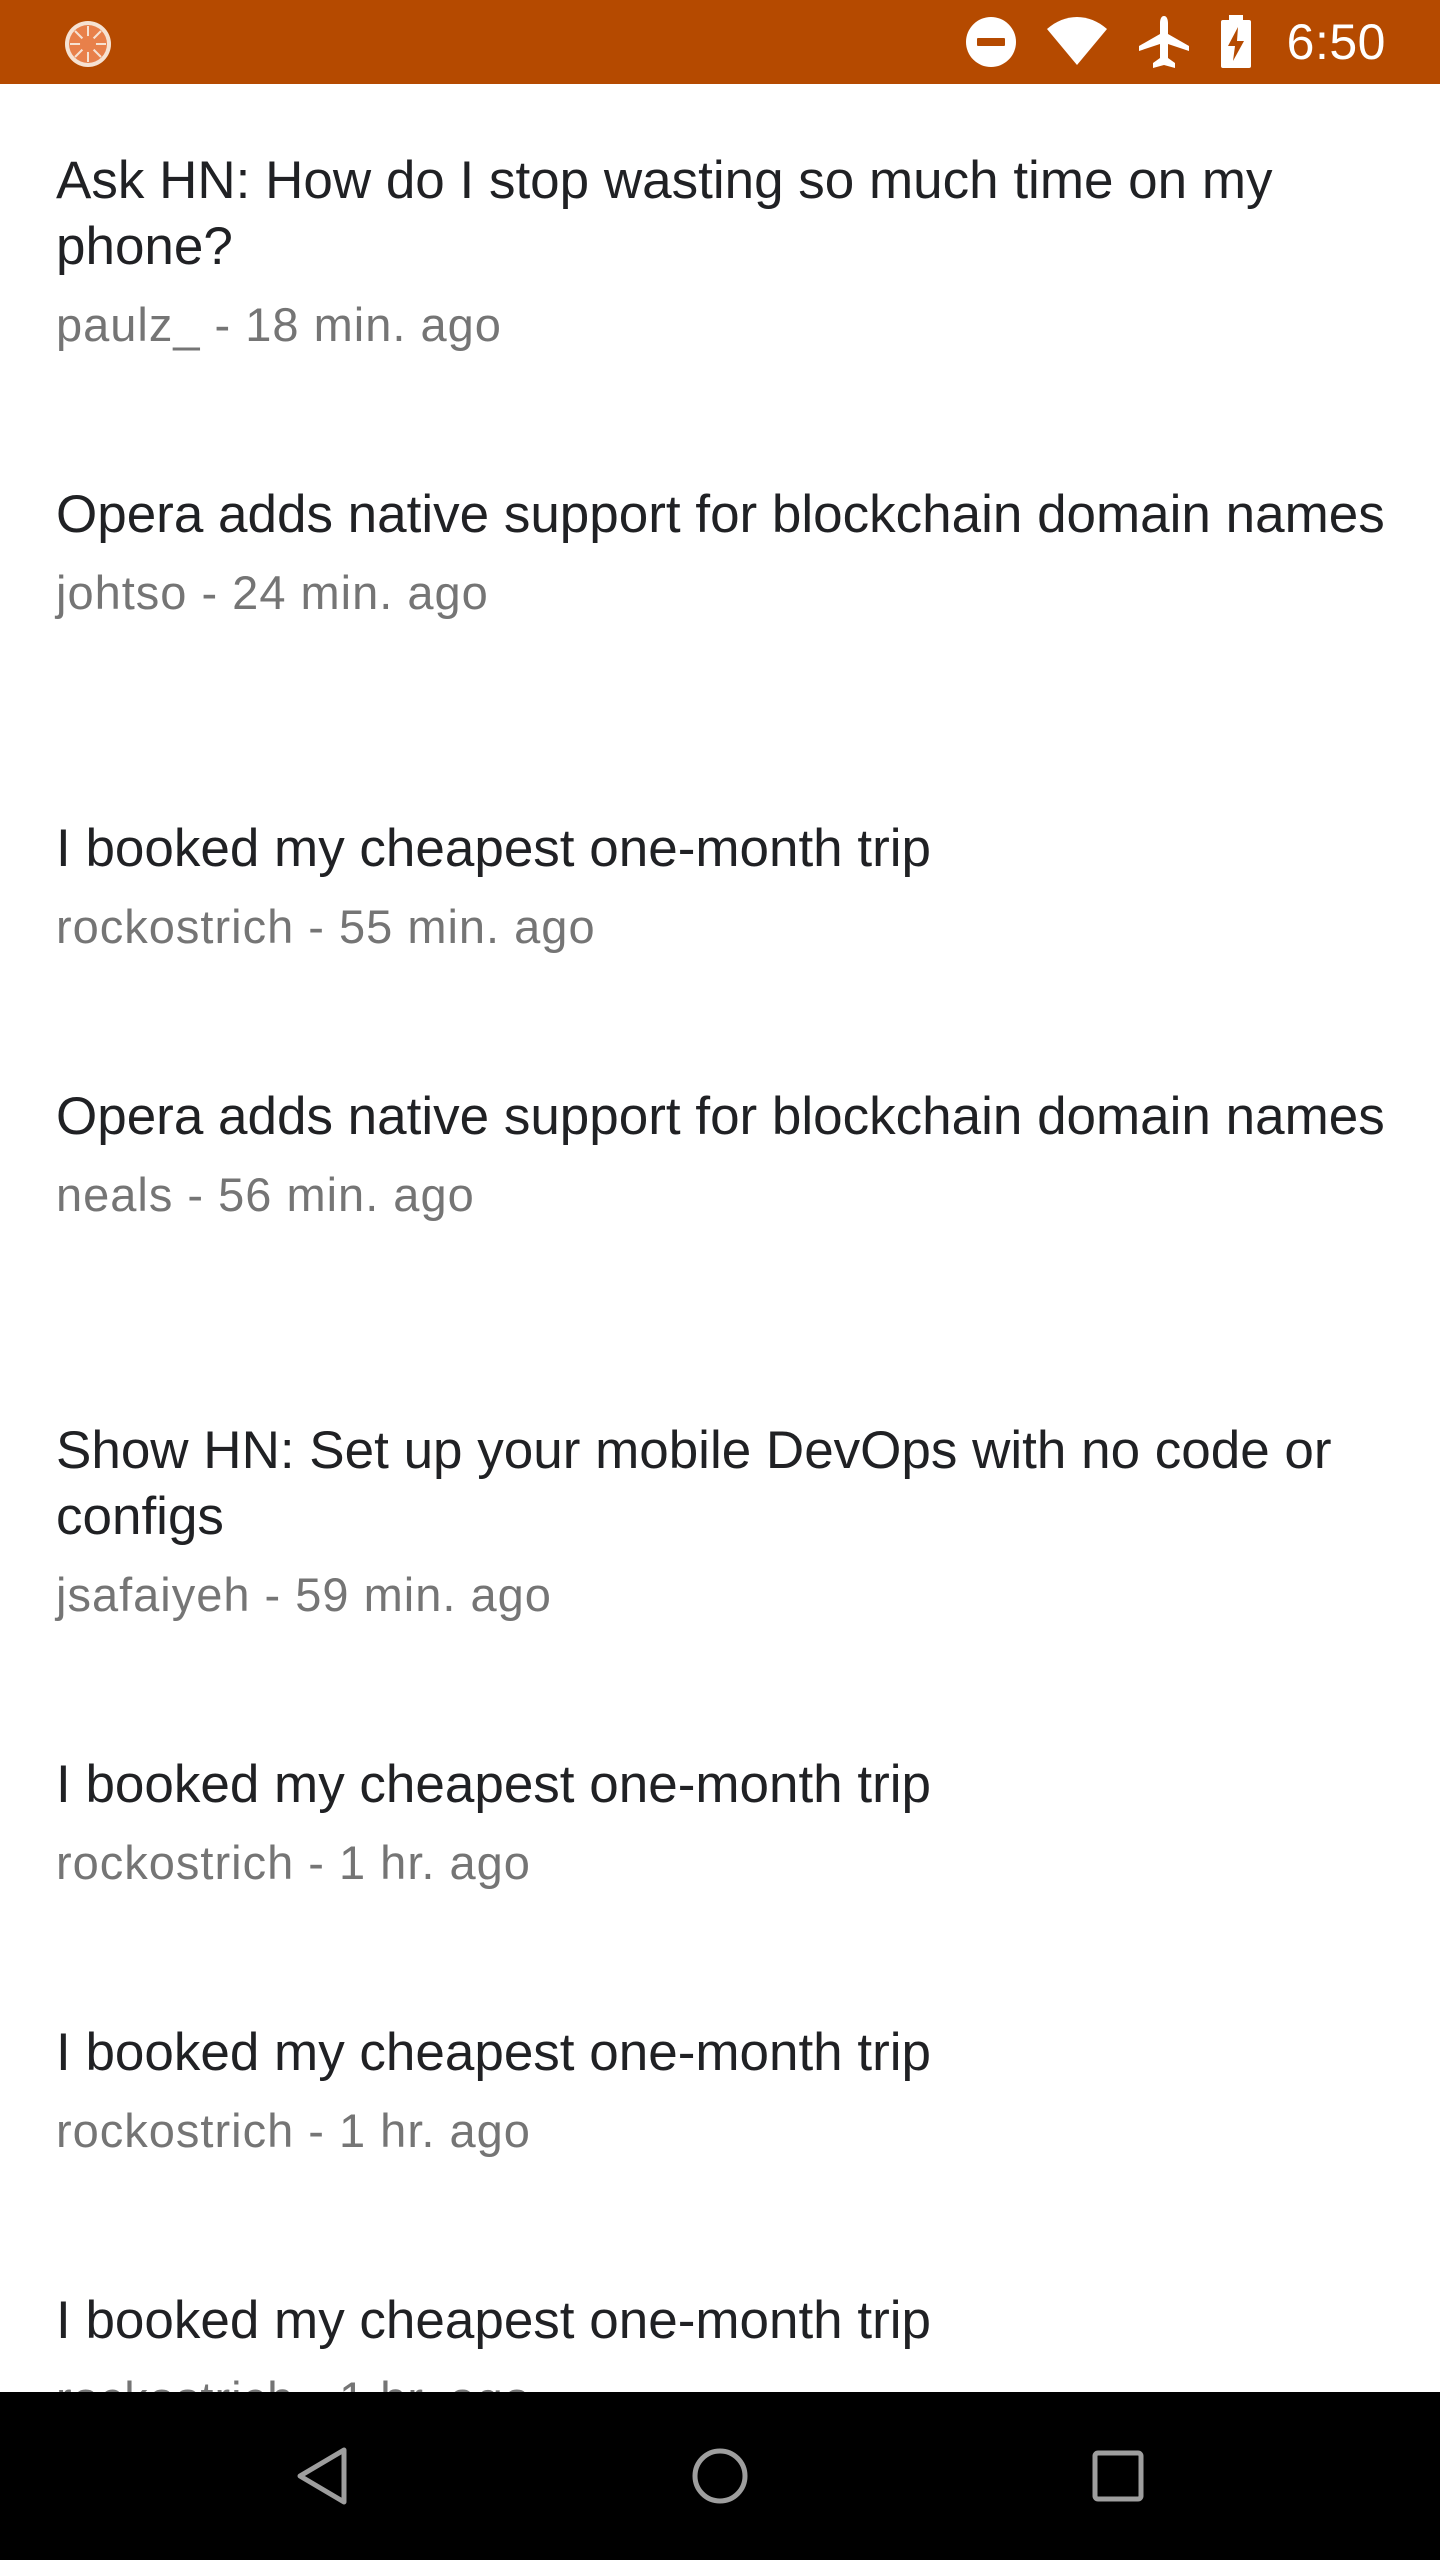 This screenshot has height=2560, width=1440. What do you see at coordinates (326, 926) in the screenshot?
I see `story-meta: rockostrich - 55 min. ago` at bounding box center [326, 926].